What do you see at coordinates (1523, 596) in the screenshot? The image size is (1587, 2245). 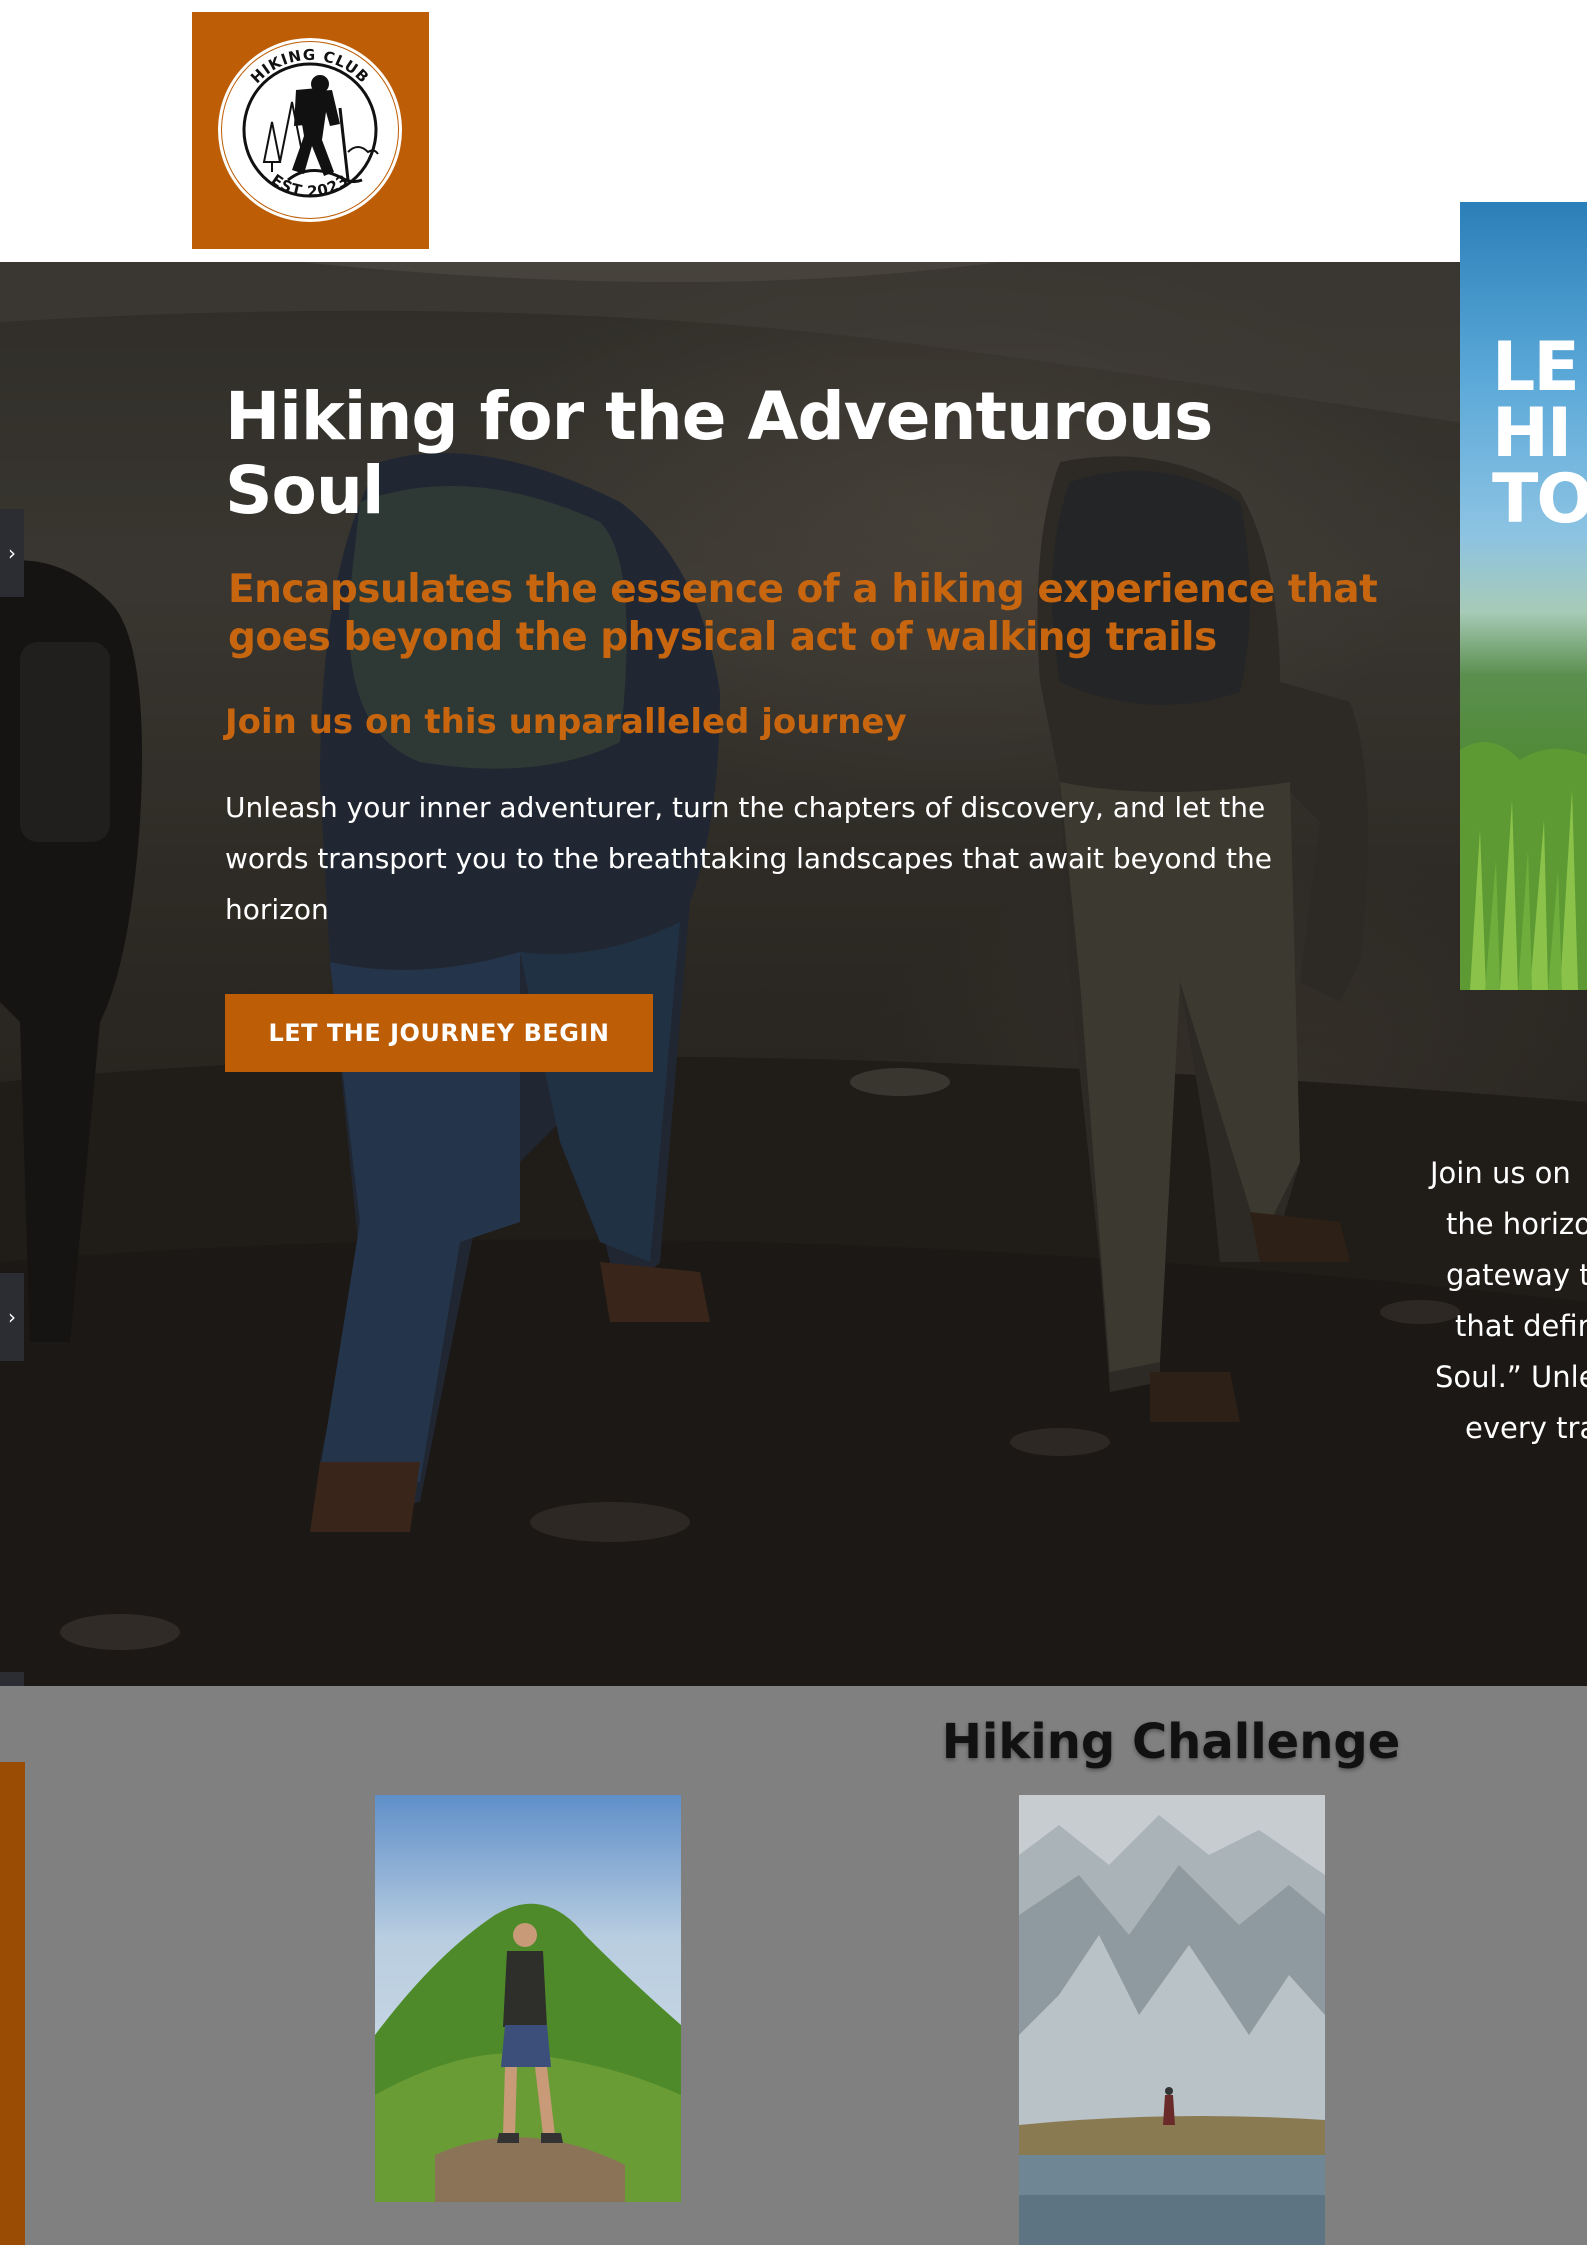 I see `promo-poster: LE HI TO` at bounding box center [1523, 596].